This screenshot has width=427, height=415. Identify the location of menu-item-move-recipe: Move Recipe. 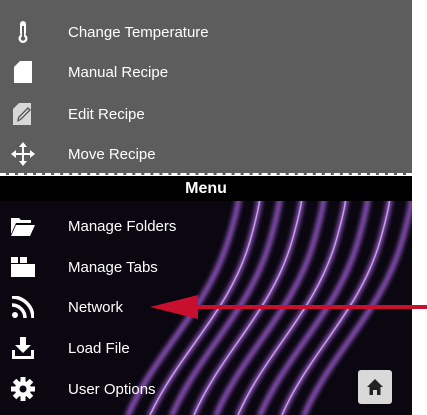
(206, 154).